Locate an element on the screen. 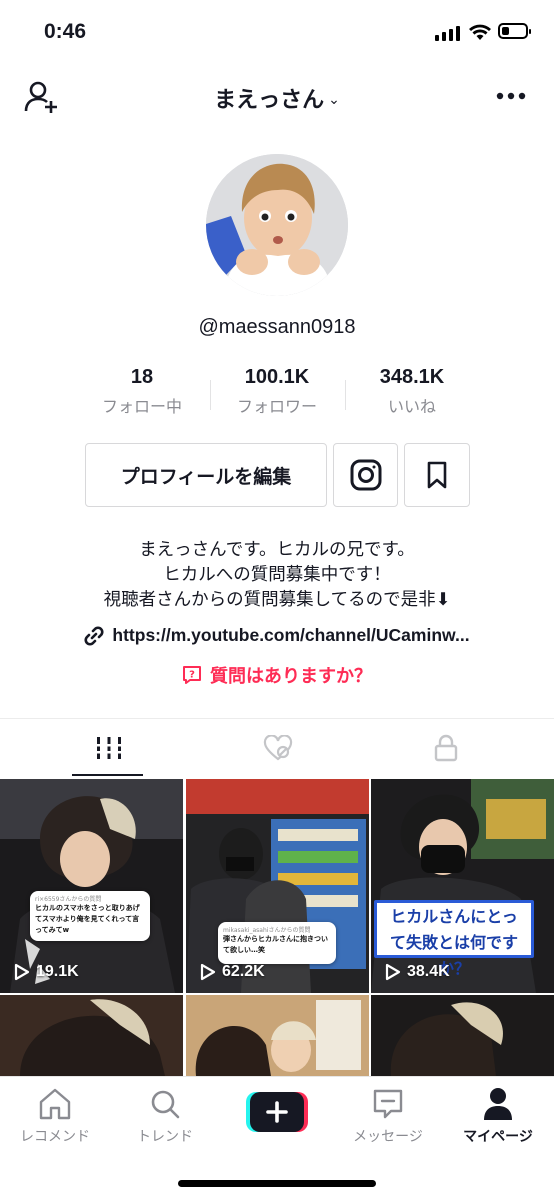 The image size is (554, 1201). create-button is located at coordinates (277, 1112).